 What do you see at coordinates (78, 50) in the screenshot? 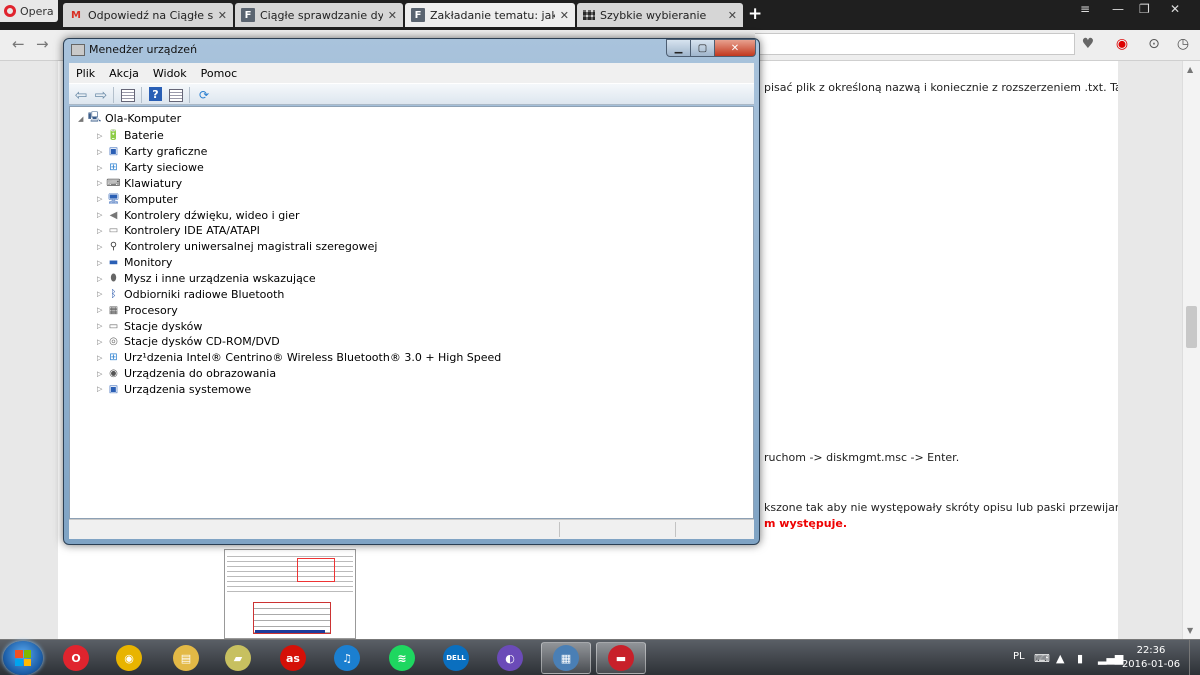
I see `device-manager-icon` at bounding box center [78, 50].